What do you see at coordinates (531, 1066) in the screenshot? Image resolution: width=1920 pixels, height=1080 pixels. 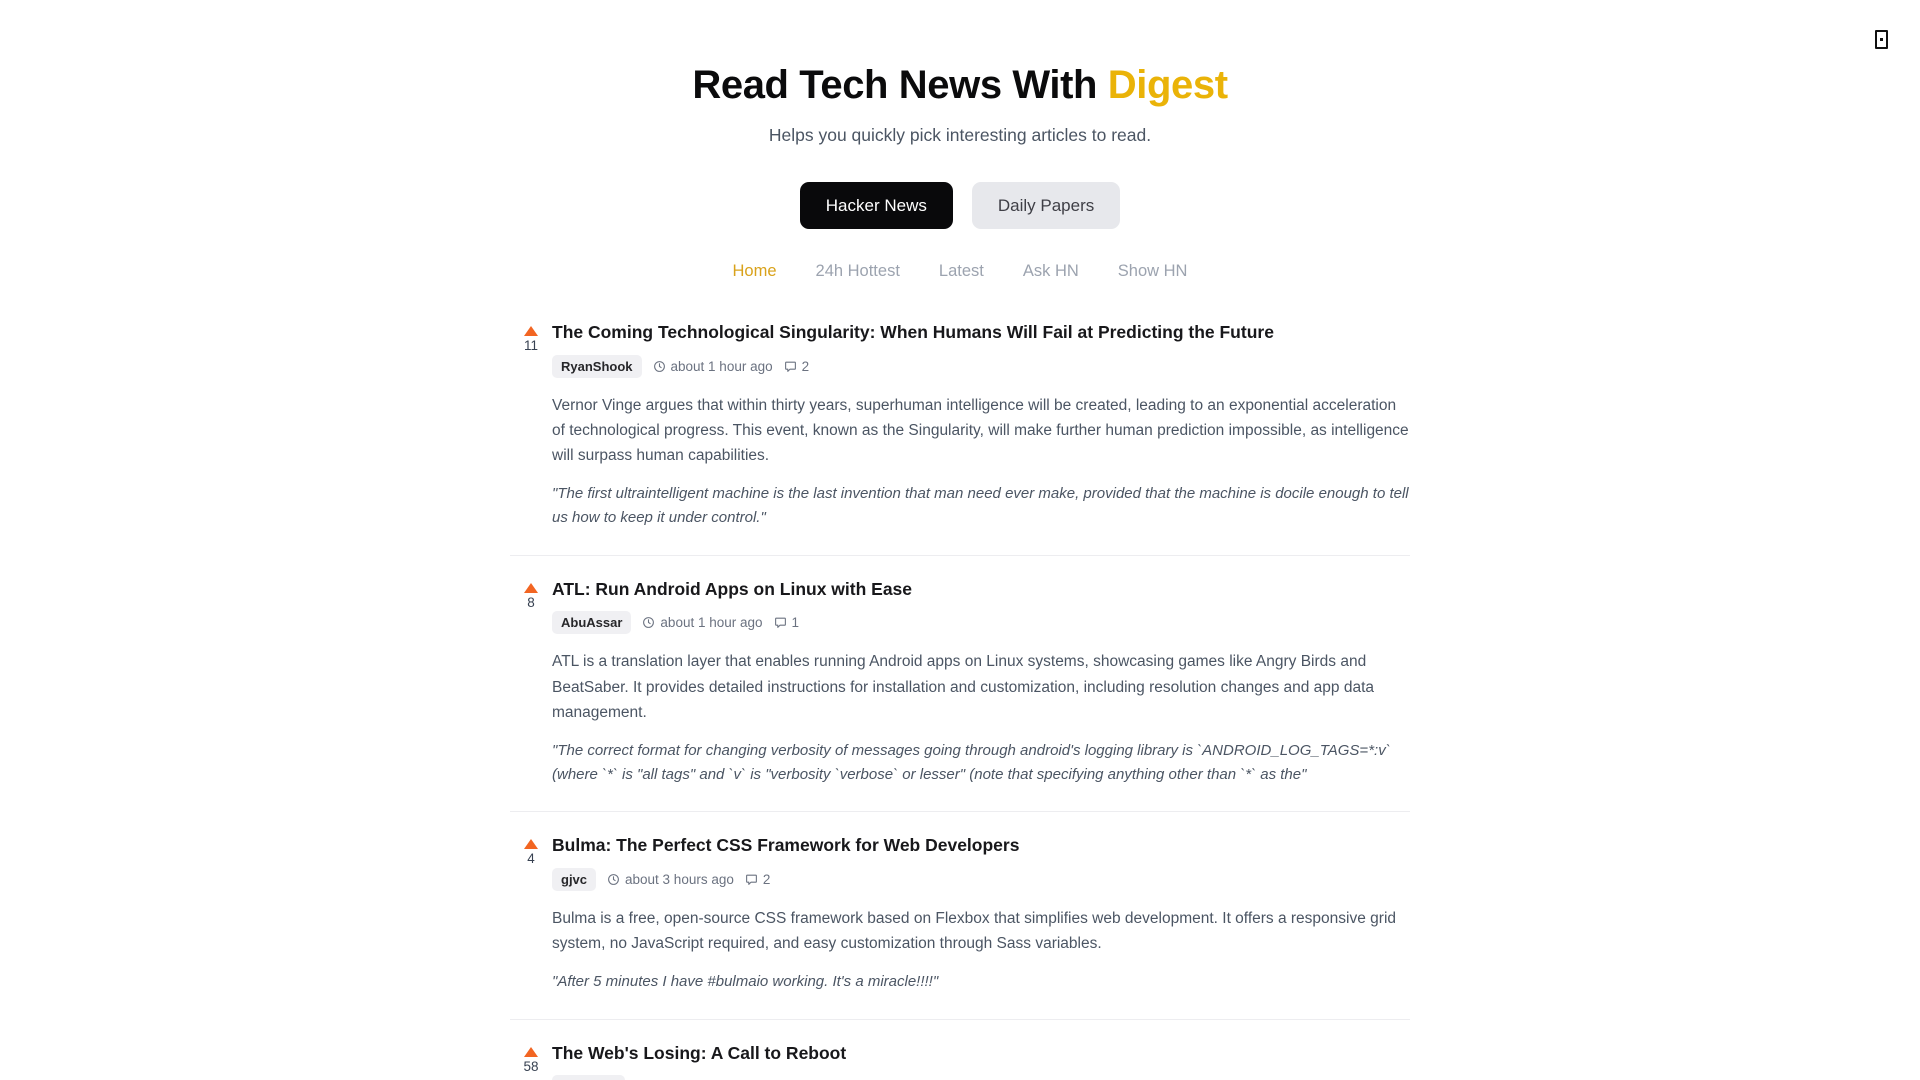 I see `vote-score: 58` at bounding box center [531, 1066].